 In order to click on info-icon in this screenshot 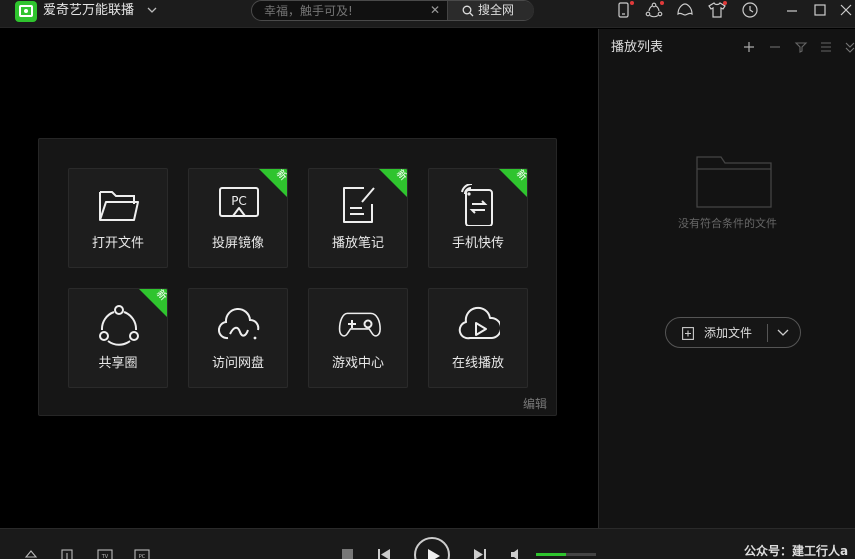, I will do `click(67, 554)`.